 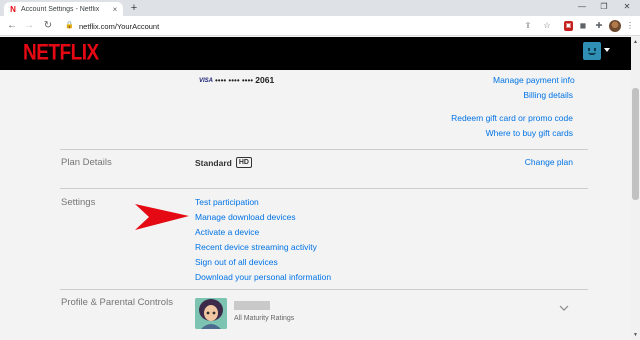 What do you see at coordinates (568, 26) in the screenshot?
I see `extension-icon: ▣` at bounding box center [568, 26].